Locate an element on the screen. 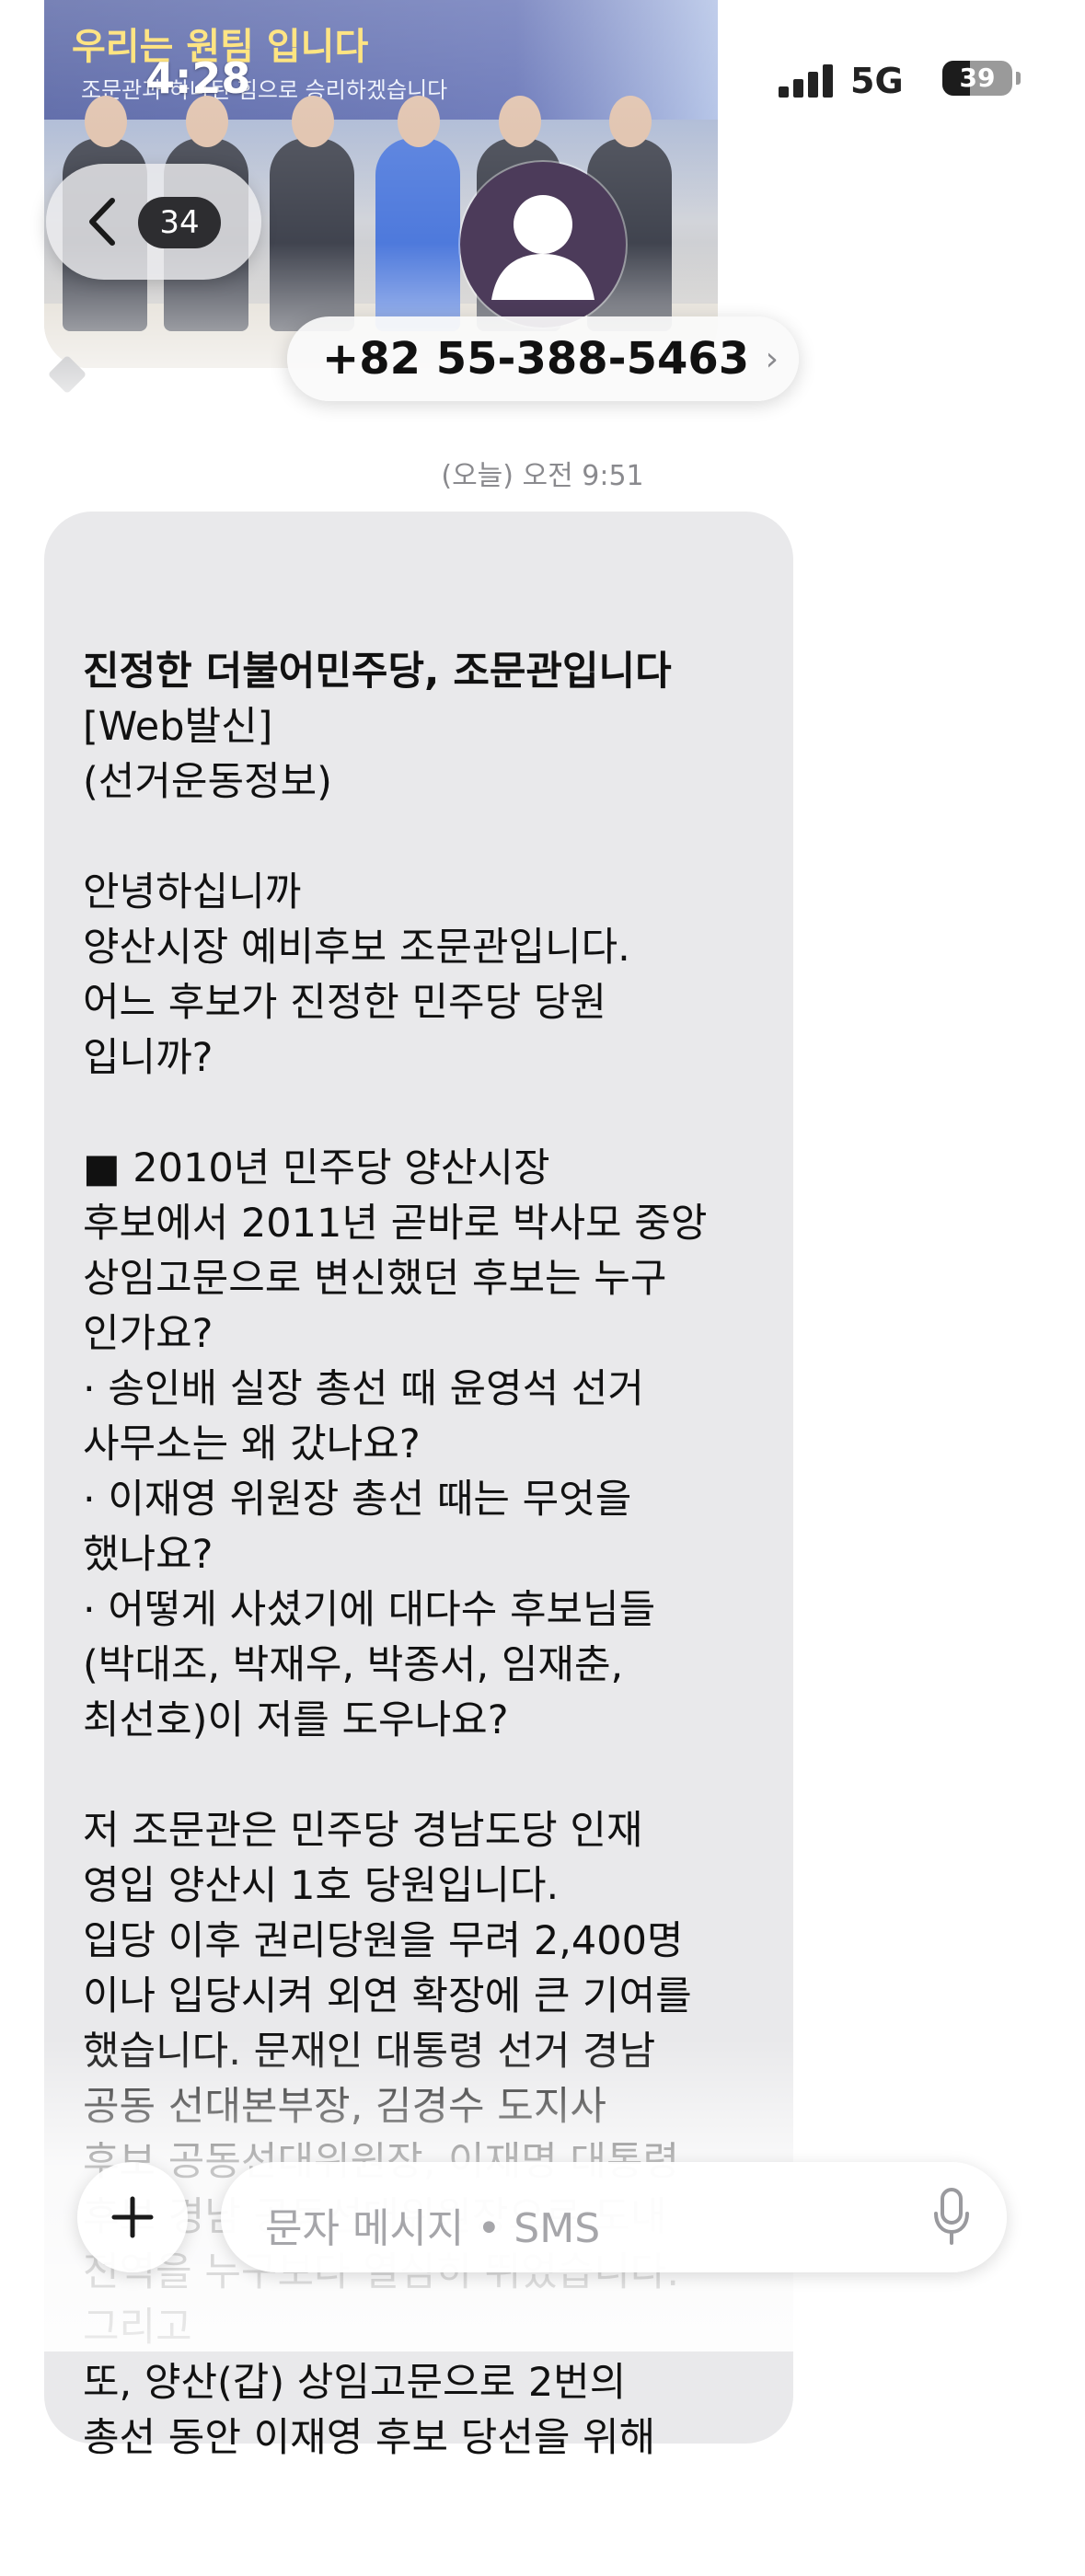 The image size is (1085, 2576). contact-name: +82 55-388-5463 is located at coordinates (536, 359).